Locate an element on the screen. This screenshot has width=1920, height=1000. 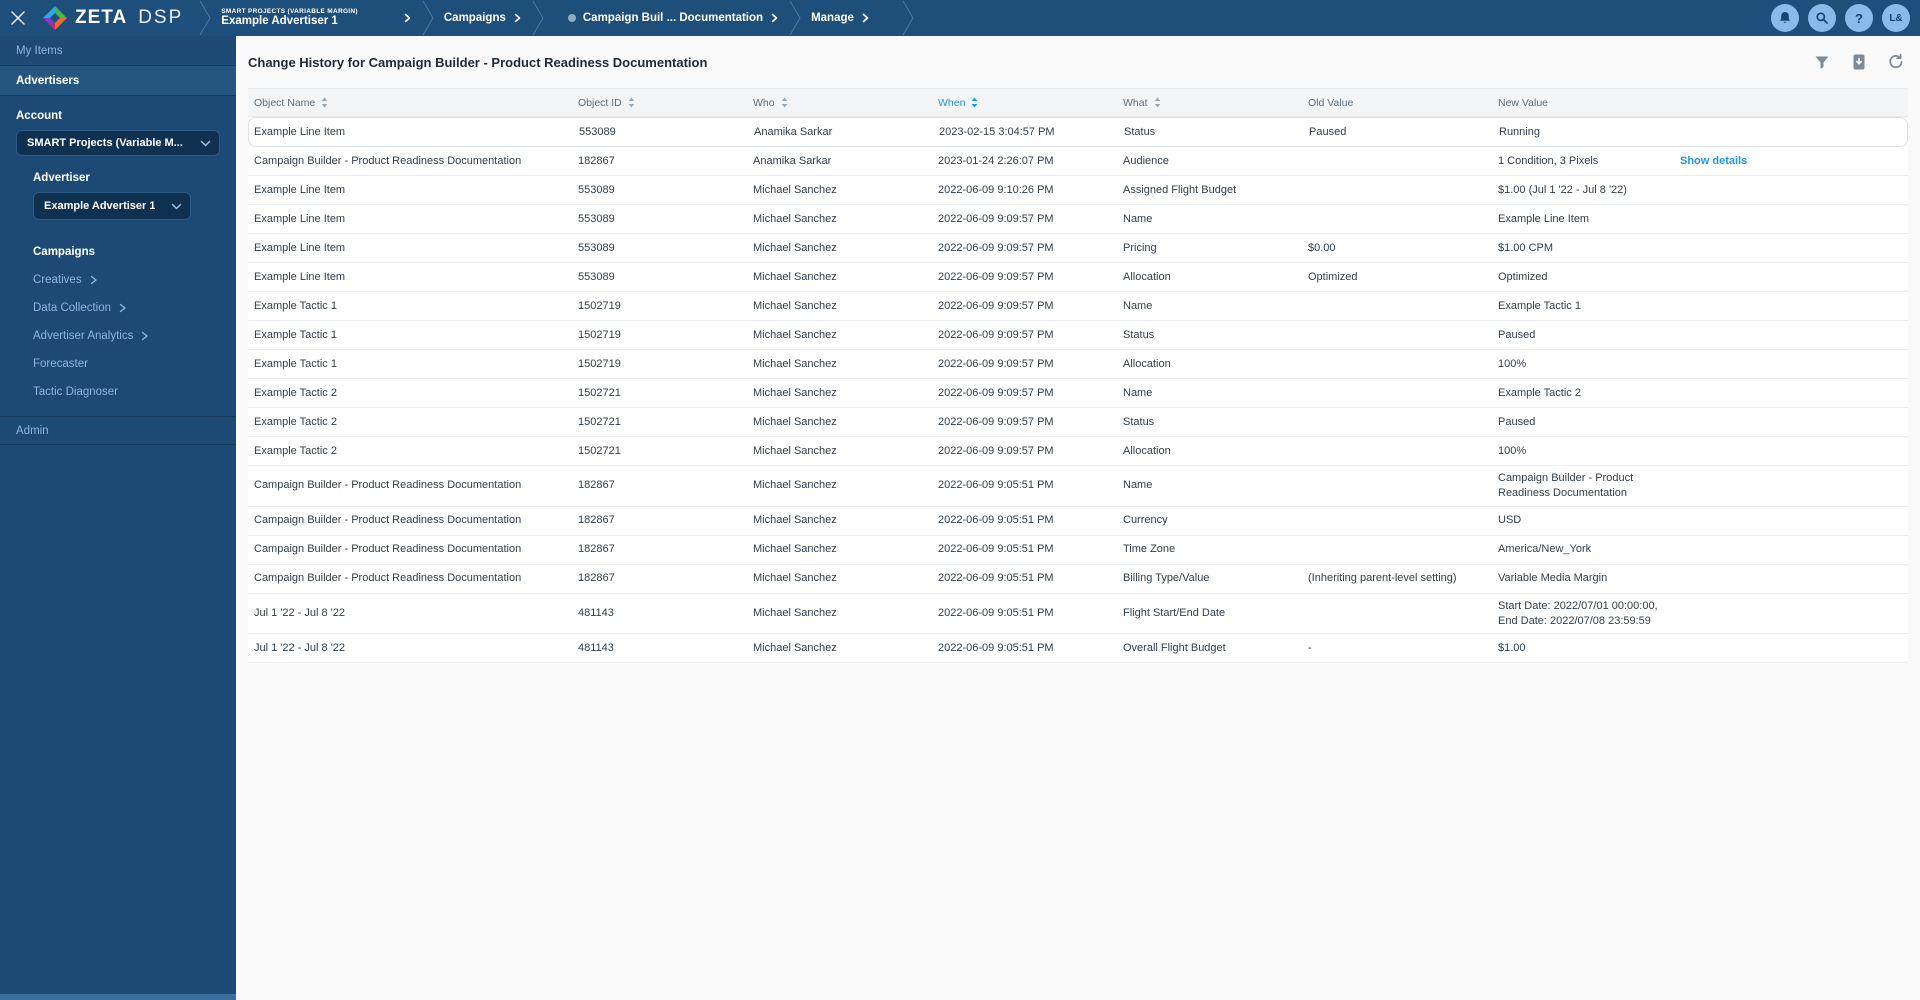
cell-object-name: Example Tactic 2 is located at coordinates (295, 450).